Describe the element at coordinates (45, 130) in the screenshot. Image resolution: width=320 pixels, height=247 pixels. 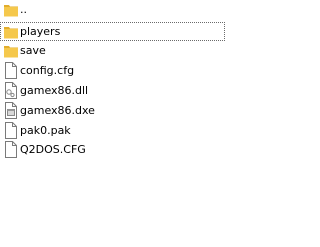
I see `file-name: pak0.pak` at that location.